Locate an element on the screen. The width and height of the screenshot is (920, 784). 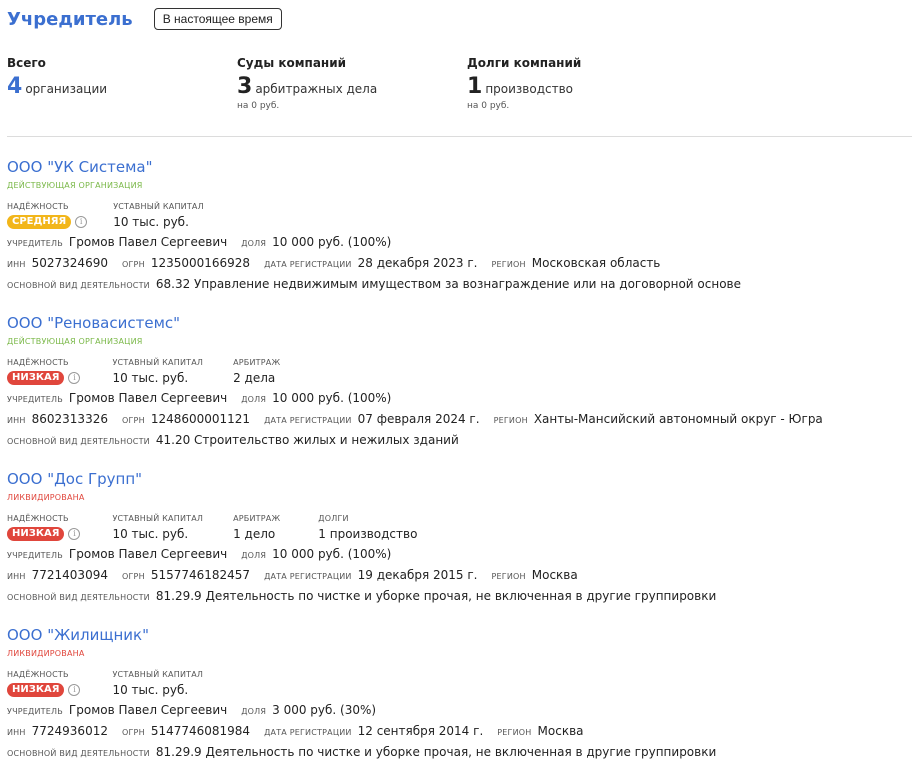
metric-reliability: НАДЁЖНОСТЬ СРЕДНЯЯ i is located at coordinates (47, 216).